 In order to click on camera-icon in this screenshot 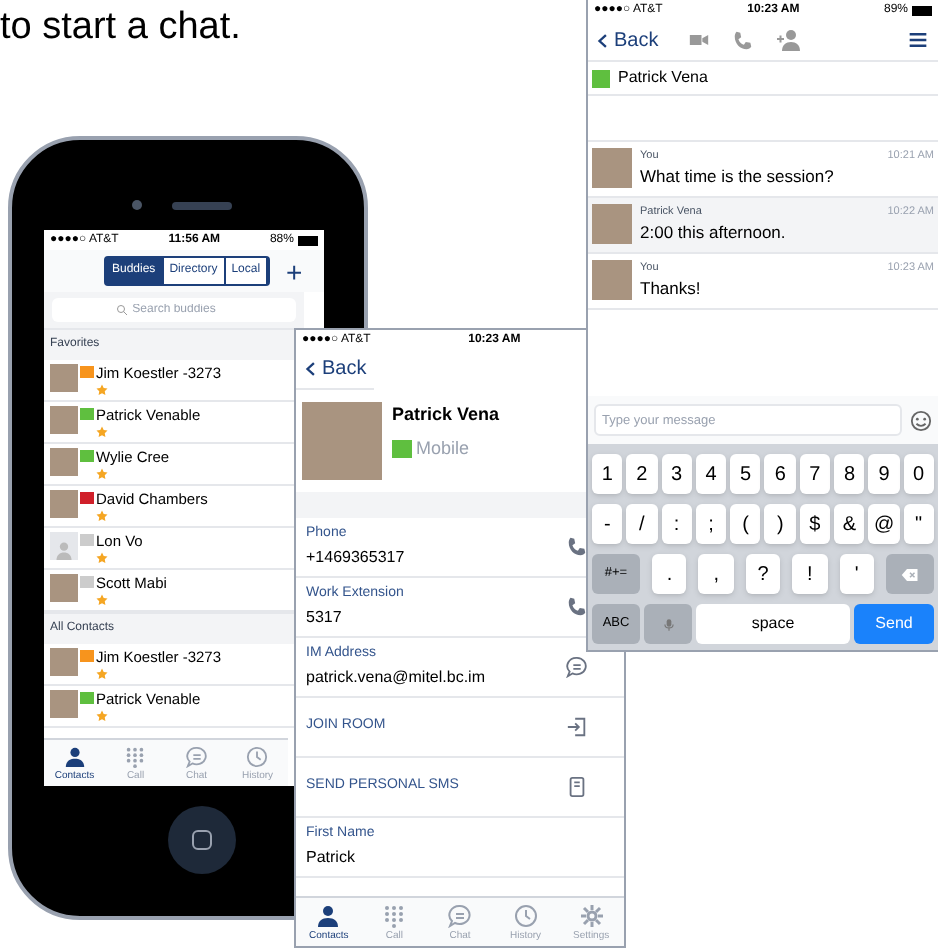, I will do `click(137, 205)`.